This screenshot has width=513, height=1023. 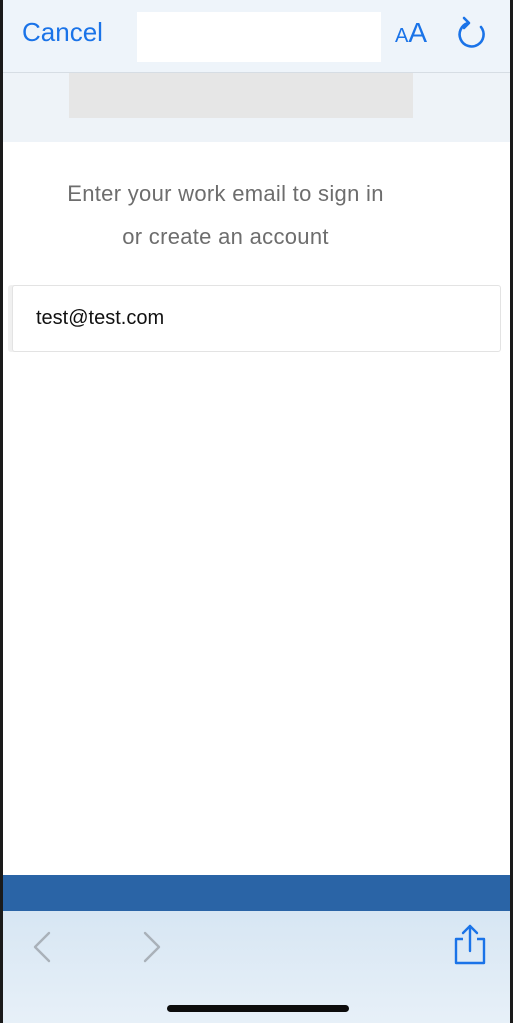 What do you see at coordinates (62, 32) in the screenshot?
I see `cancel-button: Cancel` at bounding box center [62, 32].